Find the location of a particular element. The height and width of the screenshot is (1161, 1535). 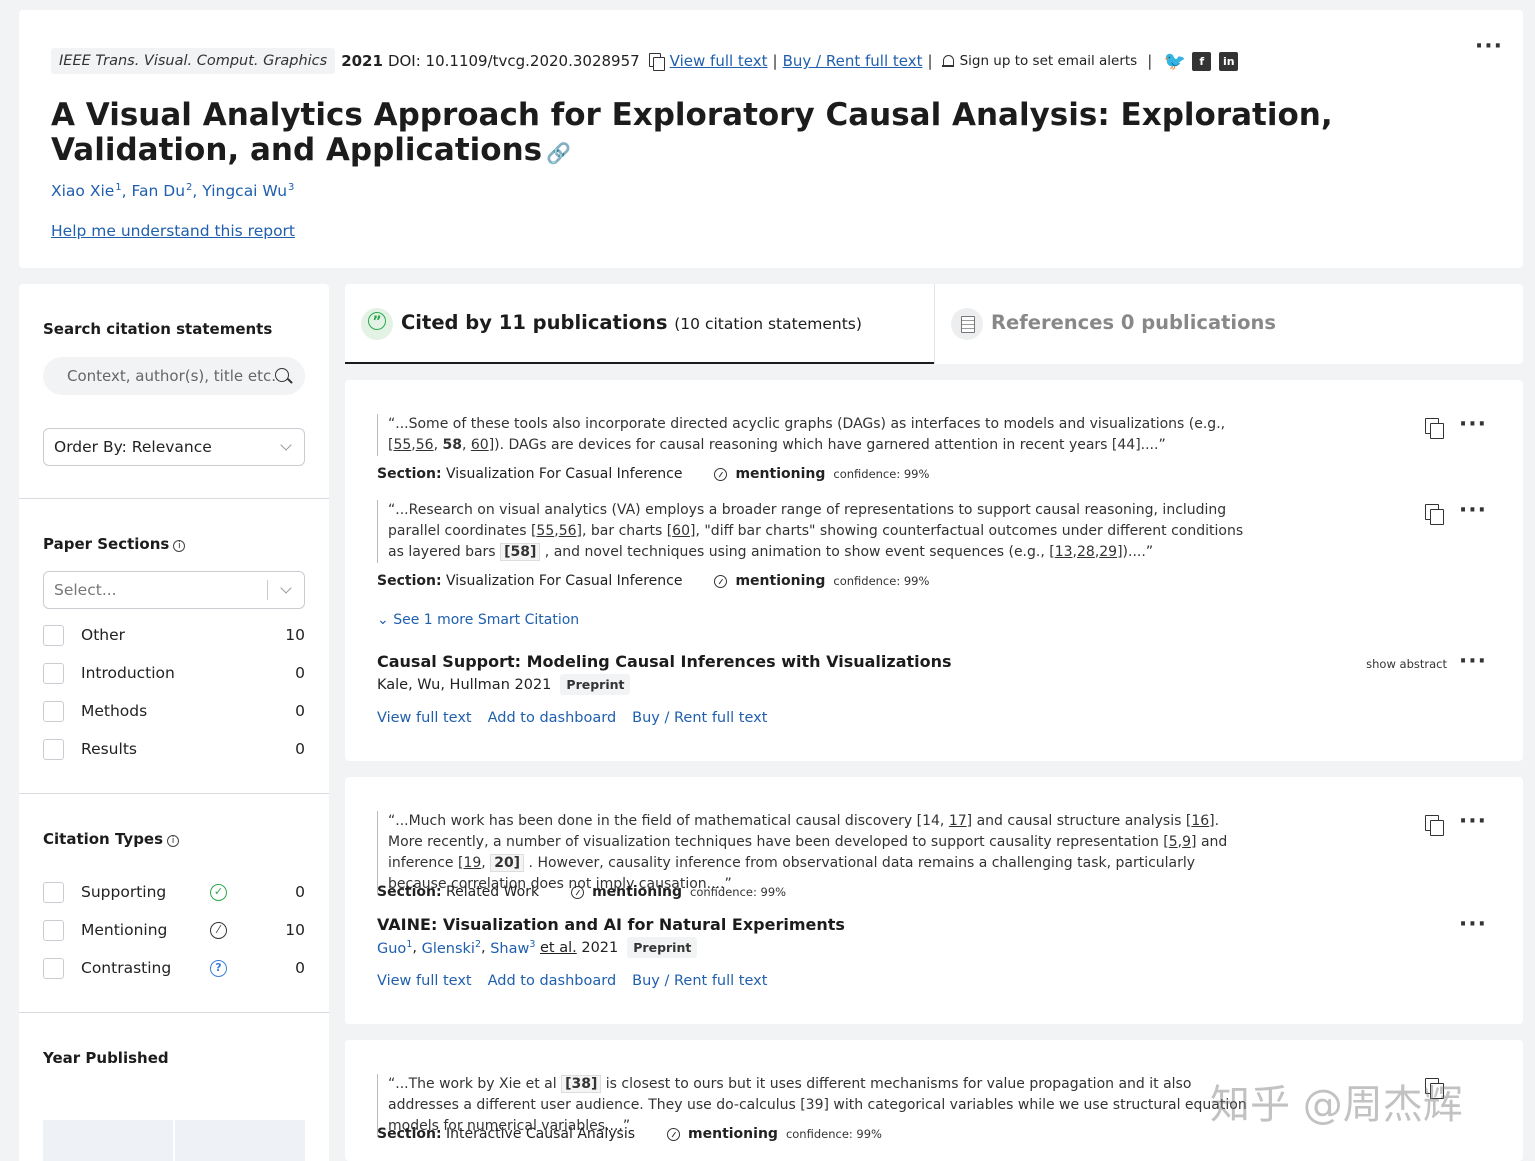

author-list: Xiao Xie1, Fan Du2, Yingcai Wu3 is located at coordinates (173, 191).